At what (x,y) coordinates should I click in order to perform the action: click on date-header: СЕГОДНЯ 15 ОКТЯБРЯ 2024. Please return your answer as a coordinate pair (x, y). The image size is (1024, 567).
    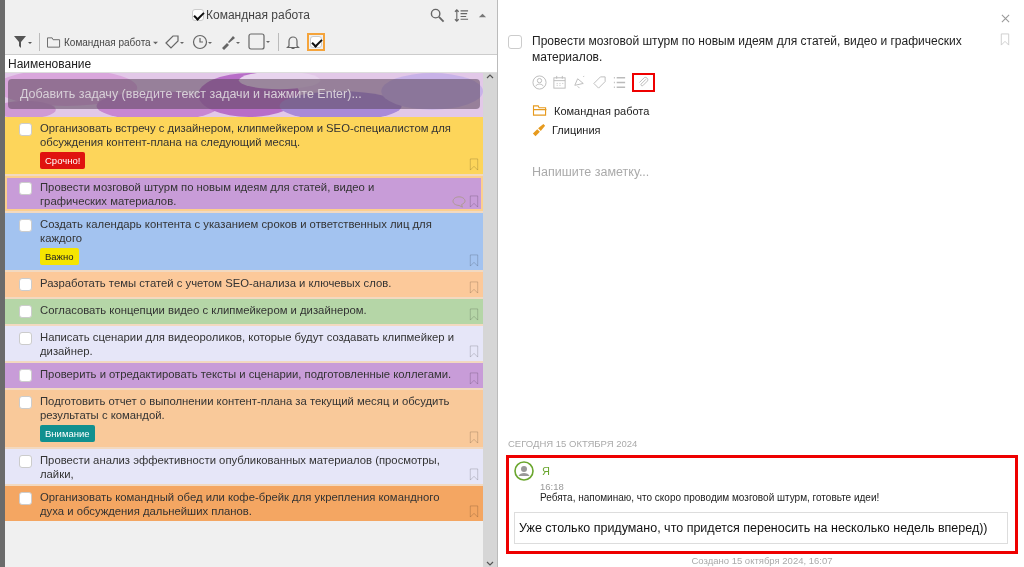
    Looking at the image, I should click on (573, 444).